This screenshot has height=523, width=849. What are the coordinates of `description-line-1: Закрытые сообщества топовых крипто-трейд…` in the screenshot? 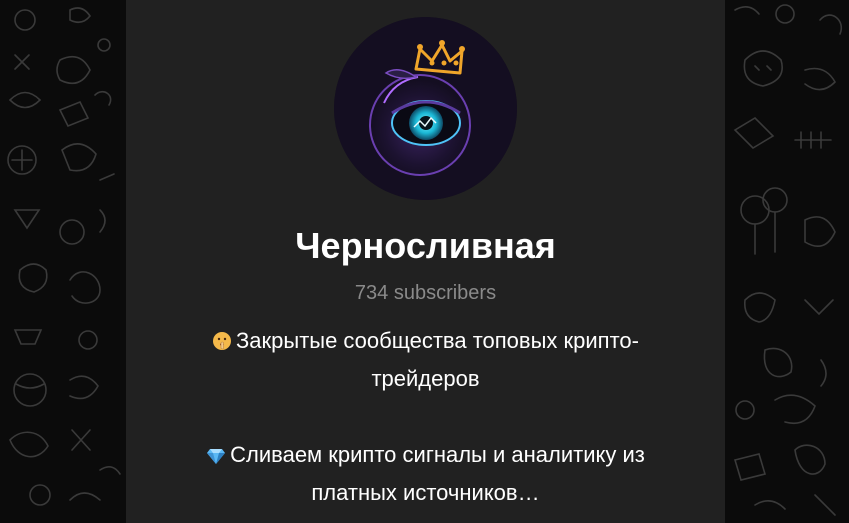 It's located at (425, 360).